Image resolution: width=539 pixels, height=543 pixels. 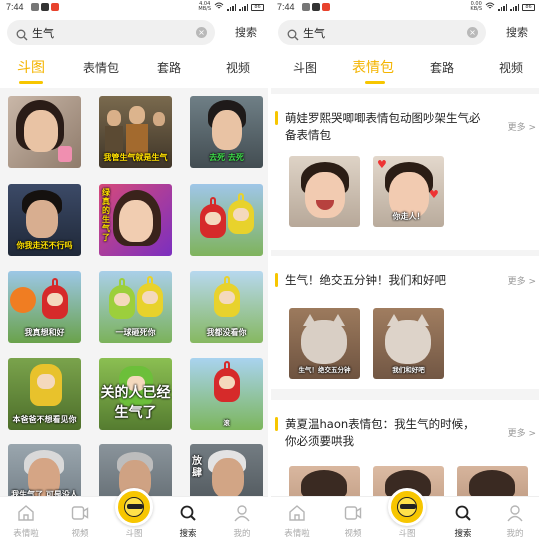 What do you see at coordinates (408, 191) in the screenshot?
I see `pack-thumbnail: ♥ ♥ 你走人！` at bounding box center [408, 191].